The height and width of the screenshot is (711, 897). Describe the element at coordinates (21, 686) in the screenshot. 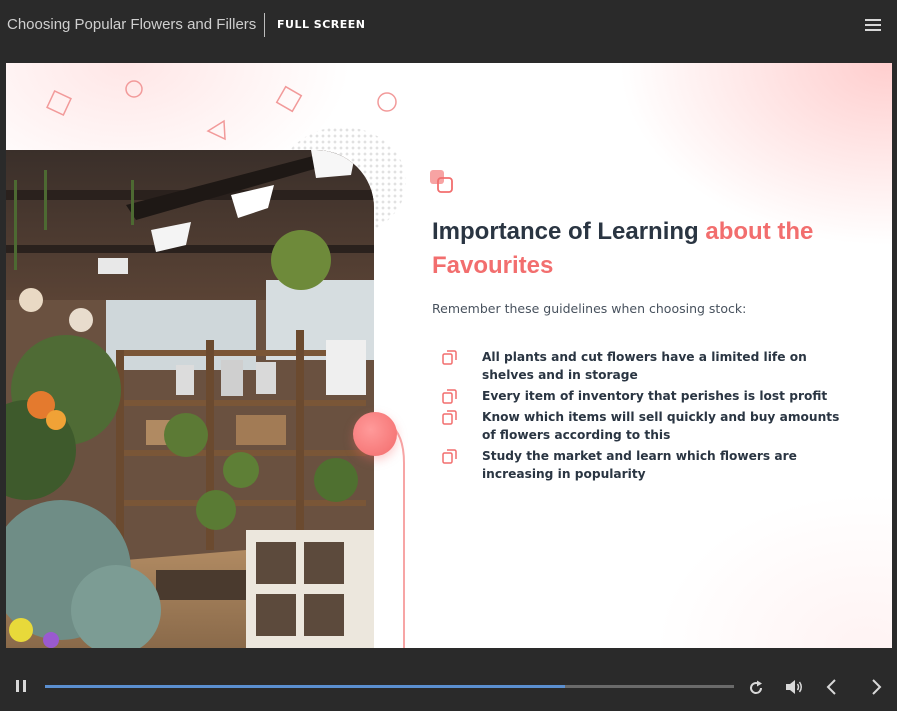

I see `pause-icon` at that location.